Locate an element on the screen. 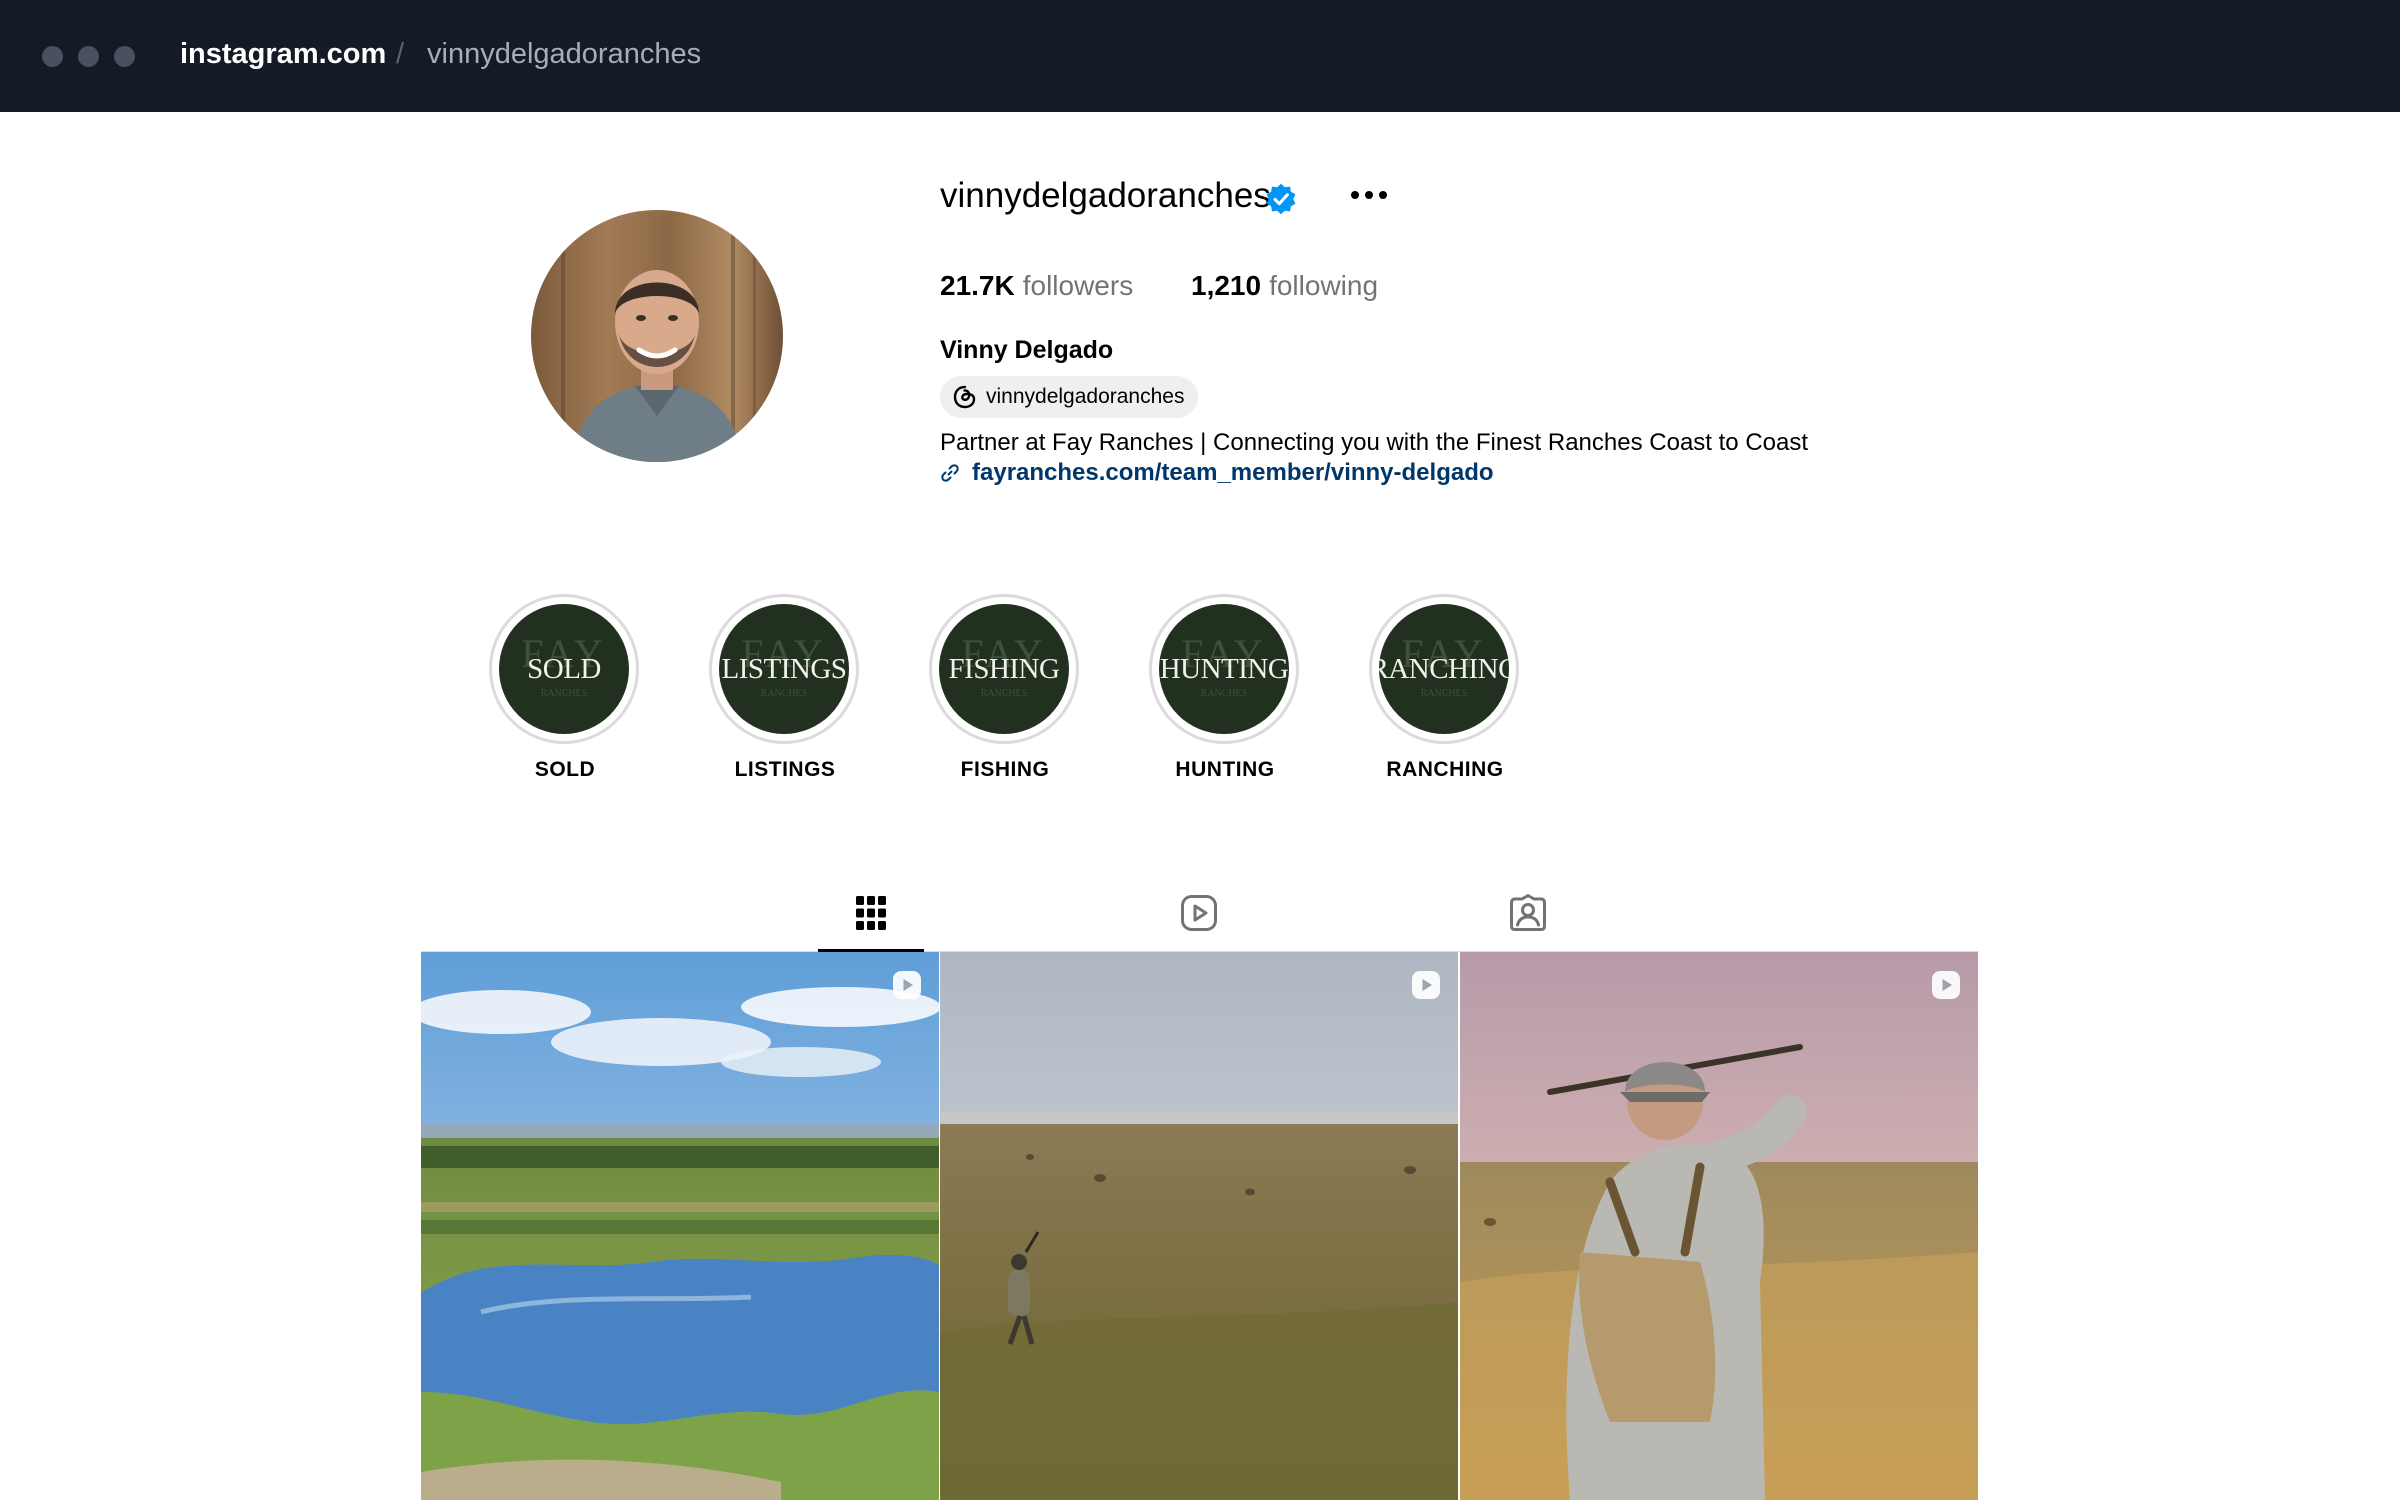 The width and height of the screenshot is (2400, 1500). highlight-ranching: FAY RANCHES RANCHING RANCHING is located at coordinates (1445, 688).